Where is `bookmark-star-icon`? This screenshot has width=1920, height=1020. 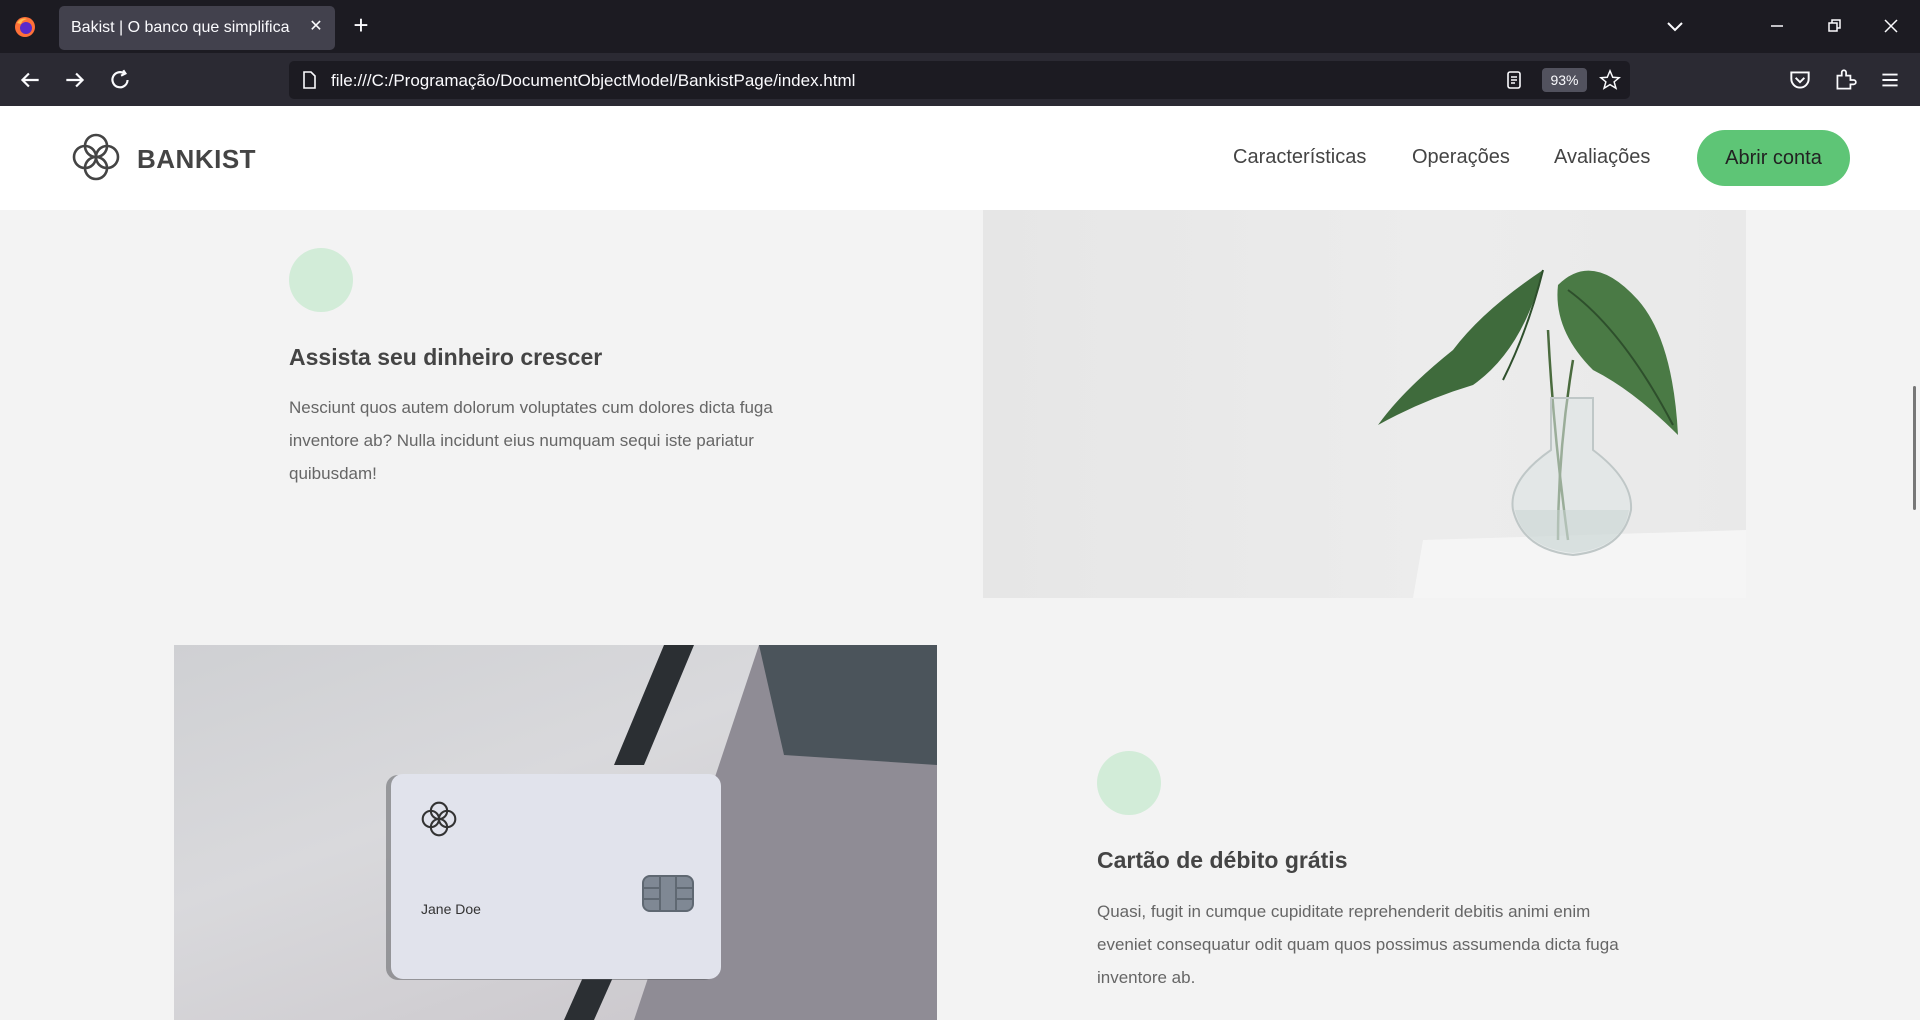 bookmark-star-icon is located at coordinates (1610, 80).